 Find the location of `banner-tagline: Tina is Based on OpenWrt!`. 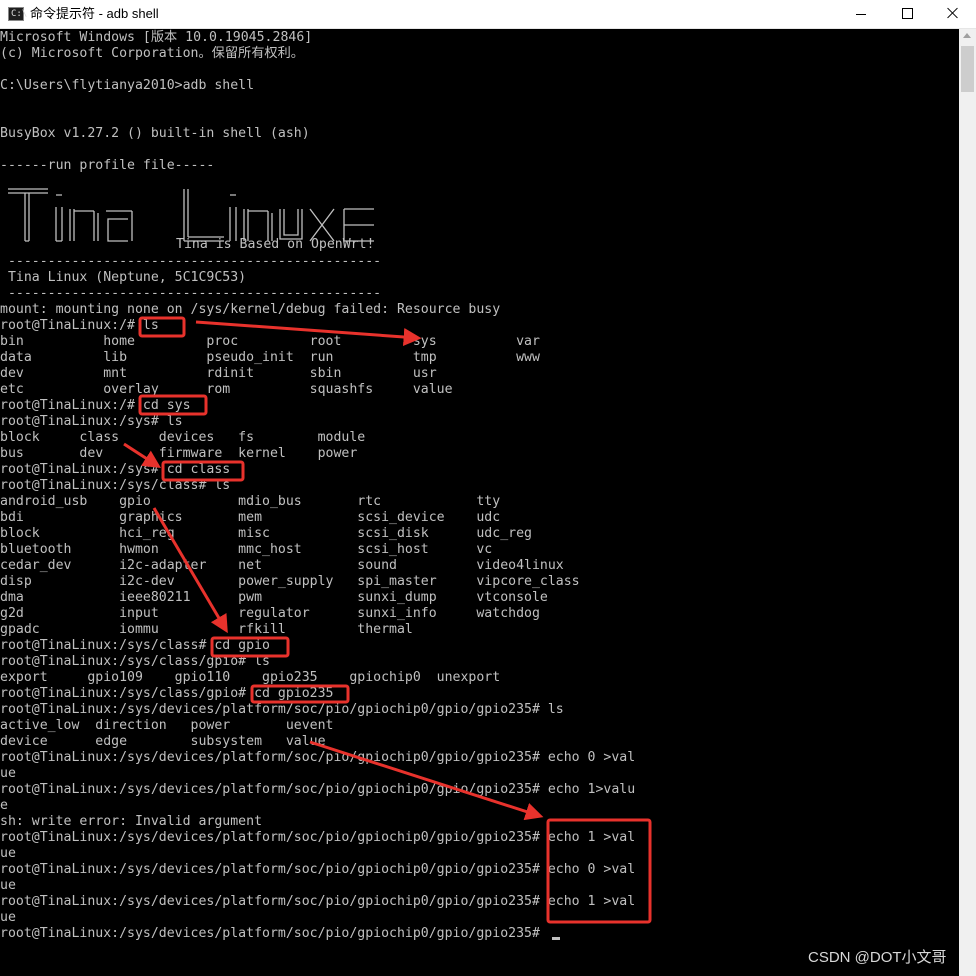

banner-tagline: Tina is Based on OpenWrt! is located at coordinates (275, 244).